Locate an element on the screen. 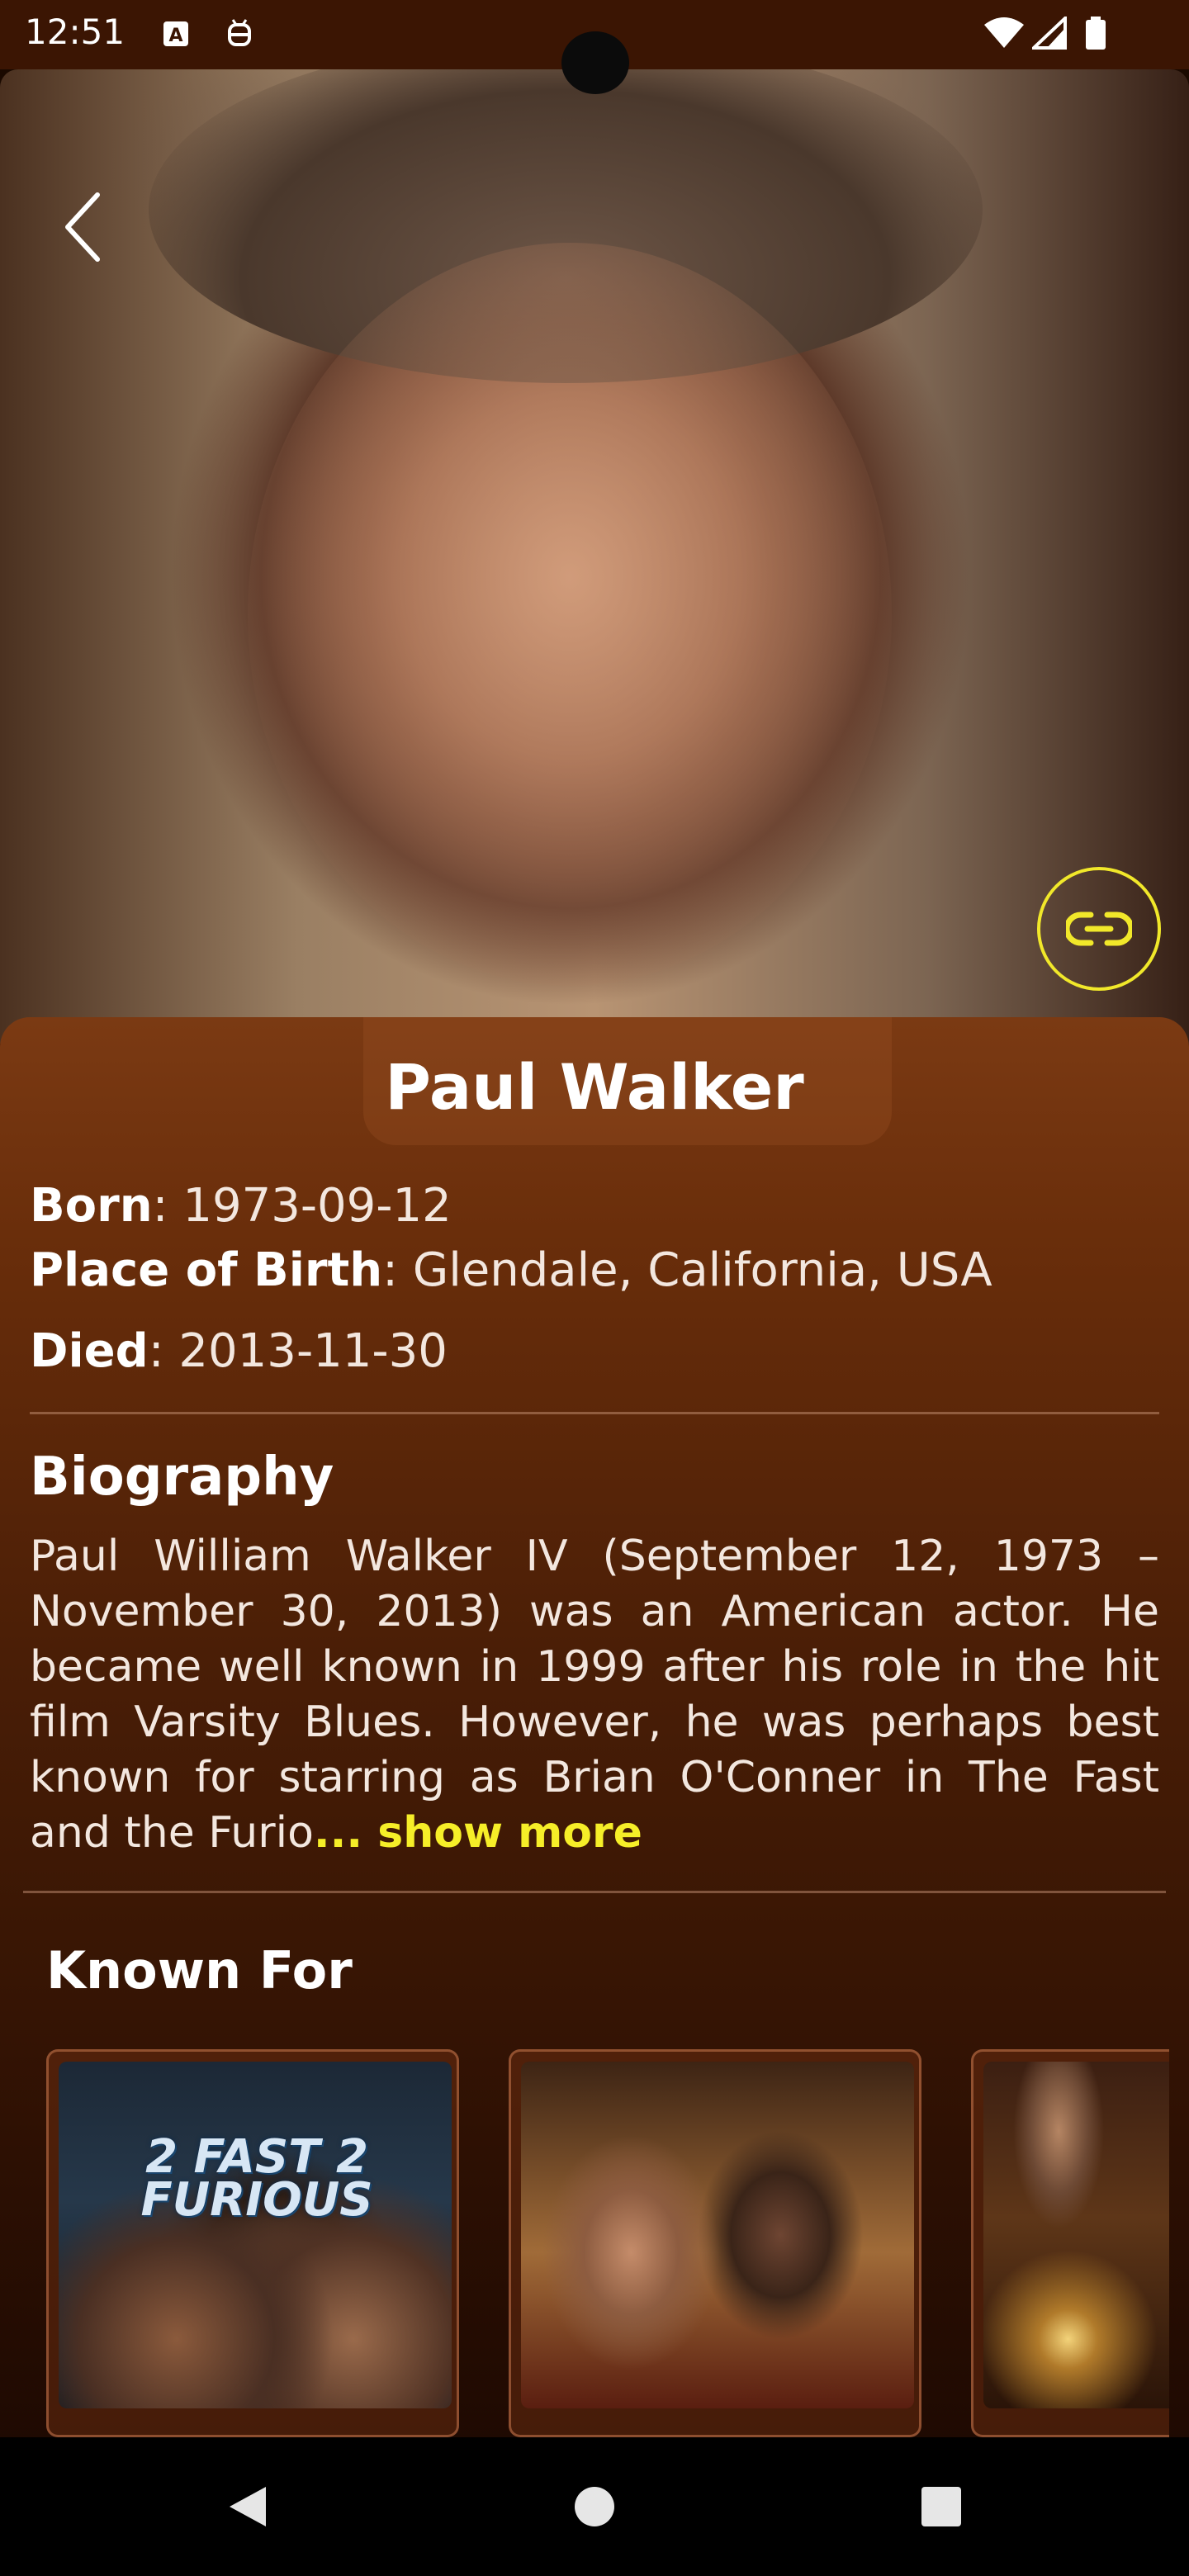  actor-name: Paul Walker is located at coordinates (594, 1087).